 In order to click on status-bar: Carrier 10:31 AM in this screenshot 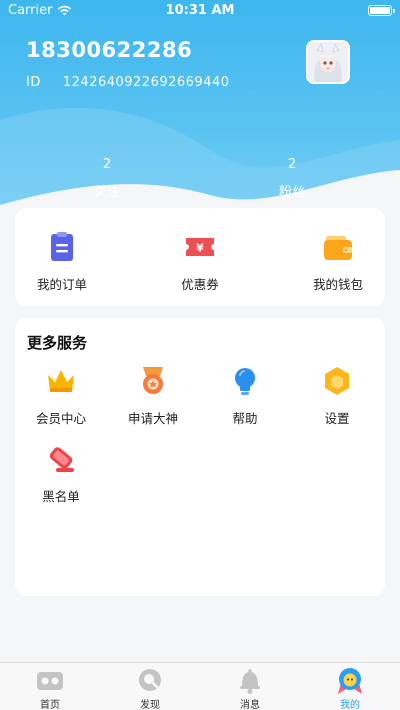, I will do `click(200, 11)`.